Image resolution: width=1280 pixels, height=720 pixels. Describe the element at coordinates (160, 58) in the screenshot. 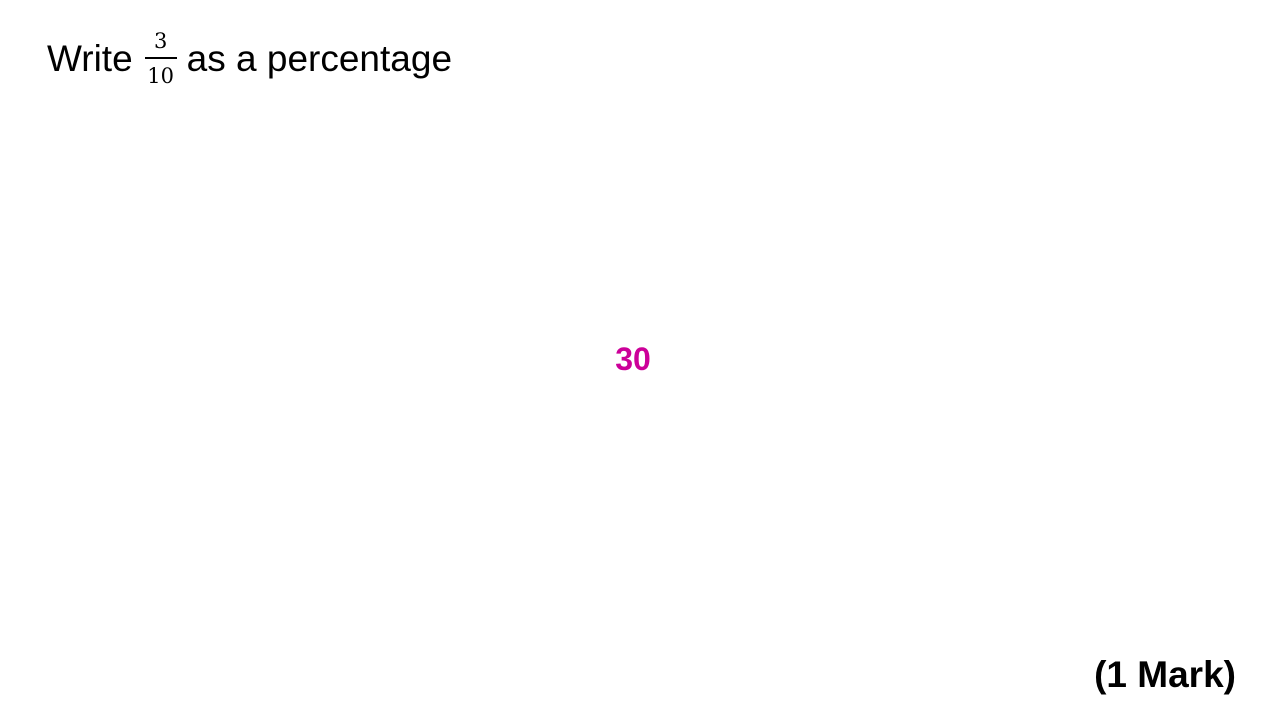

I see `fraction: 3 10` at that location.